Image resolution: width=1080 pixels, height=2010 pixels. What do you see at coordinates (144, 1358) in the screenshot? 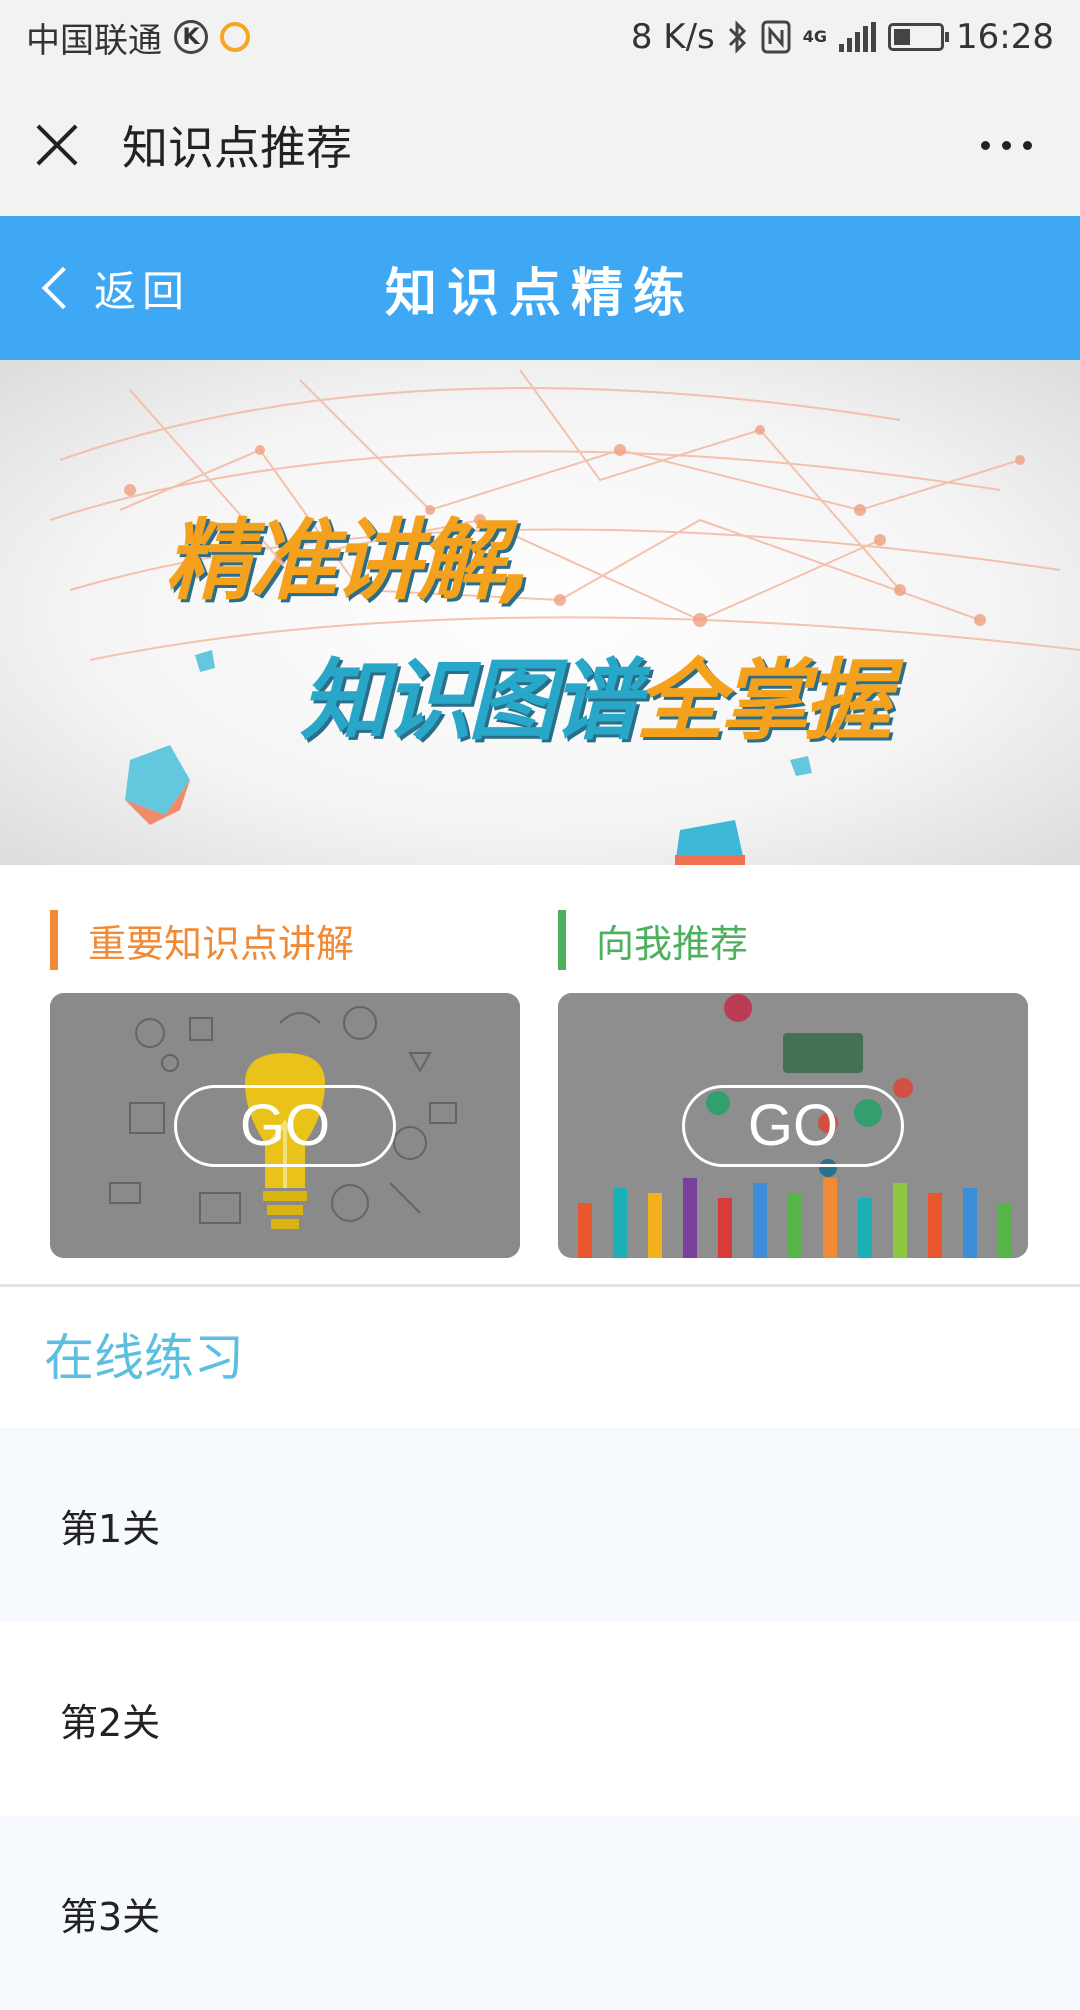
I see `practice-title: 在线练习` at bounding box center [144, 1358].